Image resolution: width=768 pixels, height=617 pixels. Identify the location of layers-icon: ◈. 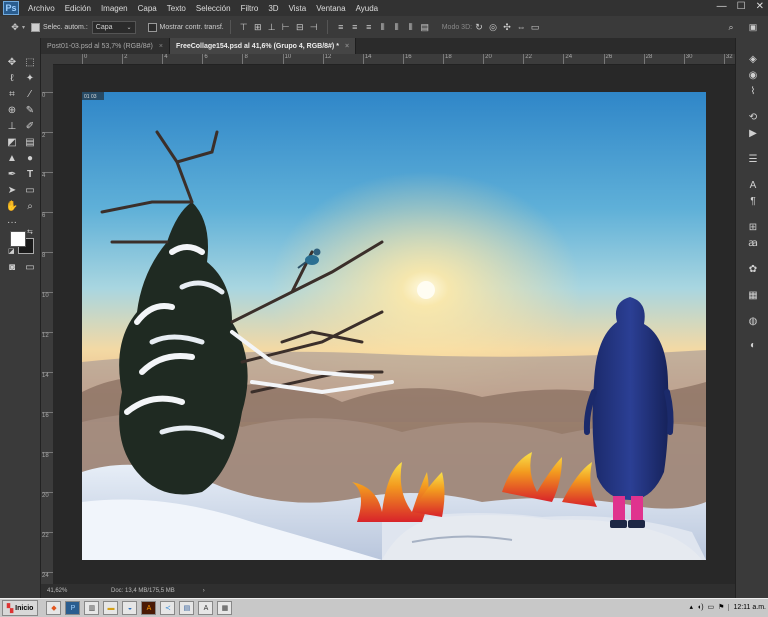
(753, 59).